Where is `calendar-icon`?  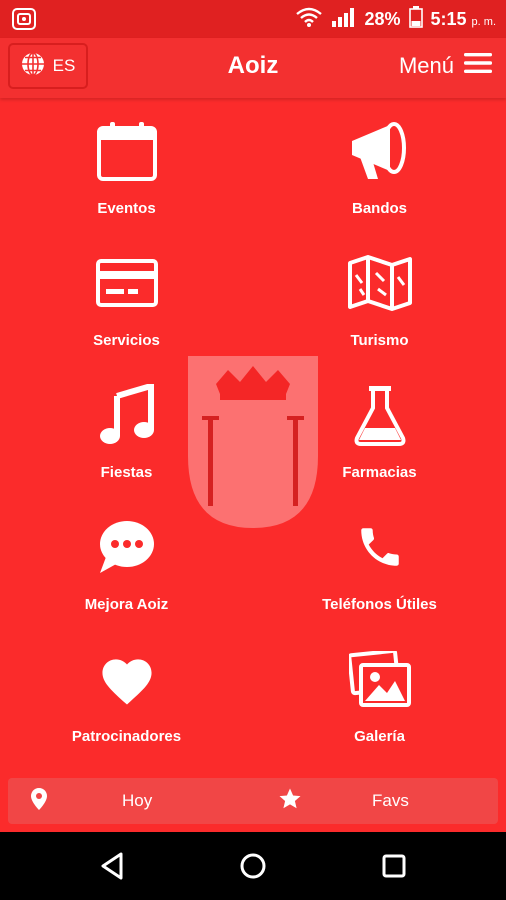
calendar-icon is located at coordinates (127, 151).